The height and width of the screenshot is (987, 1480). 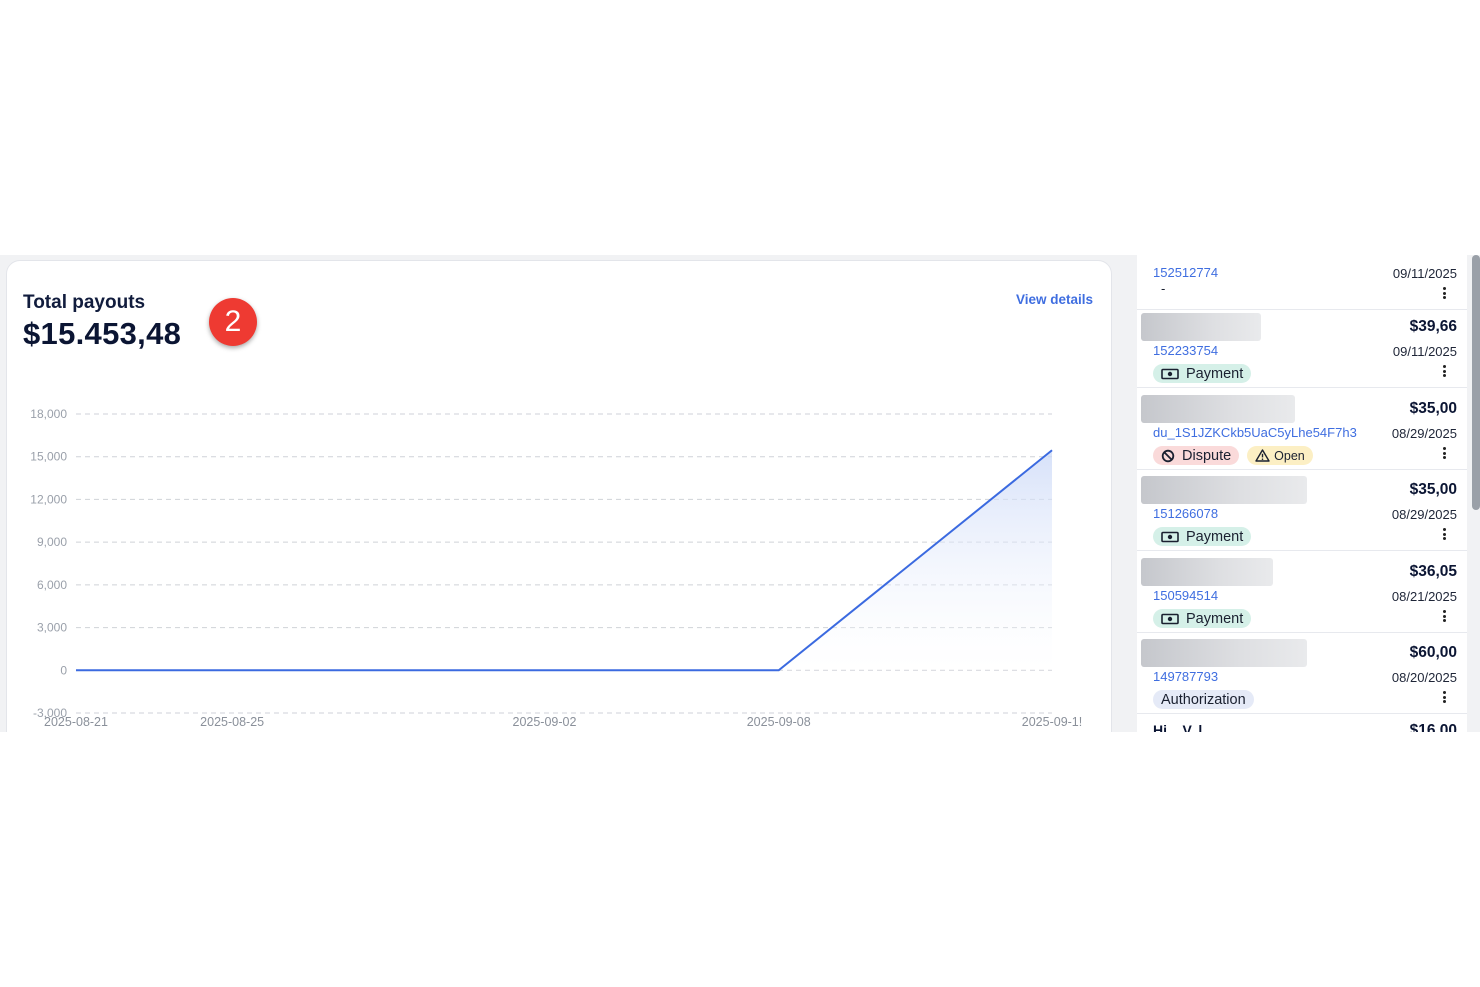 I want to click on x-tick-label: 2025-09-1!, so click(x=1052, y=722).